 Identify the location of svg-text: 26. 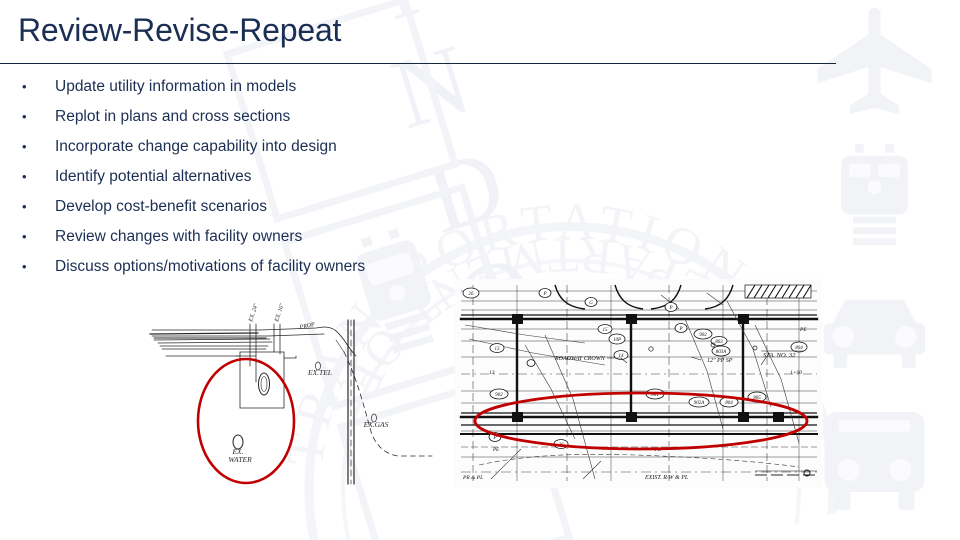
(472, 294).